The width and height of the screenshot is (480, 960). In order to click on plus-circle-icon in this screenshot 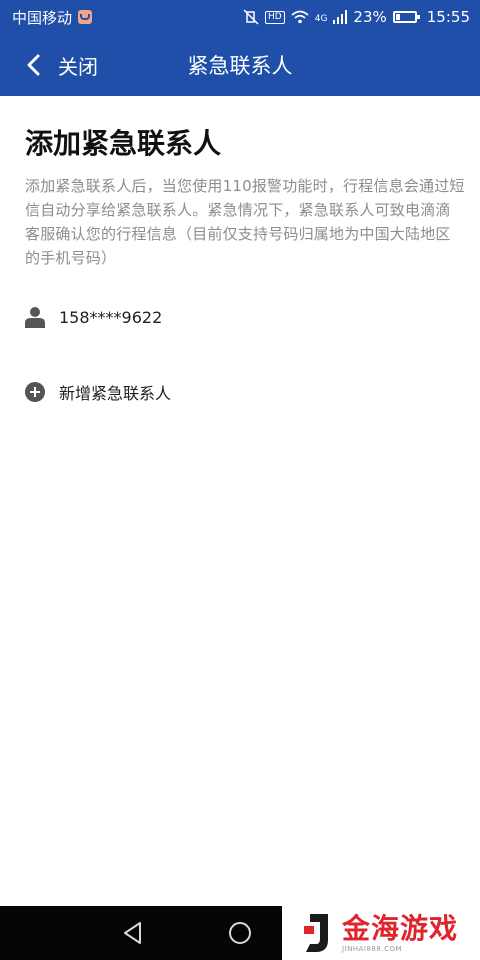, I will do `click(35, 392)`.